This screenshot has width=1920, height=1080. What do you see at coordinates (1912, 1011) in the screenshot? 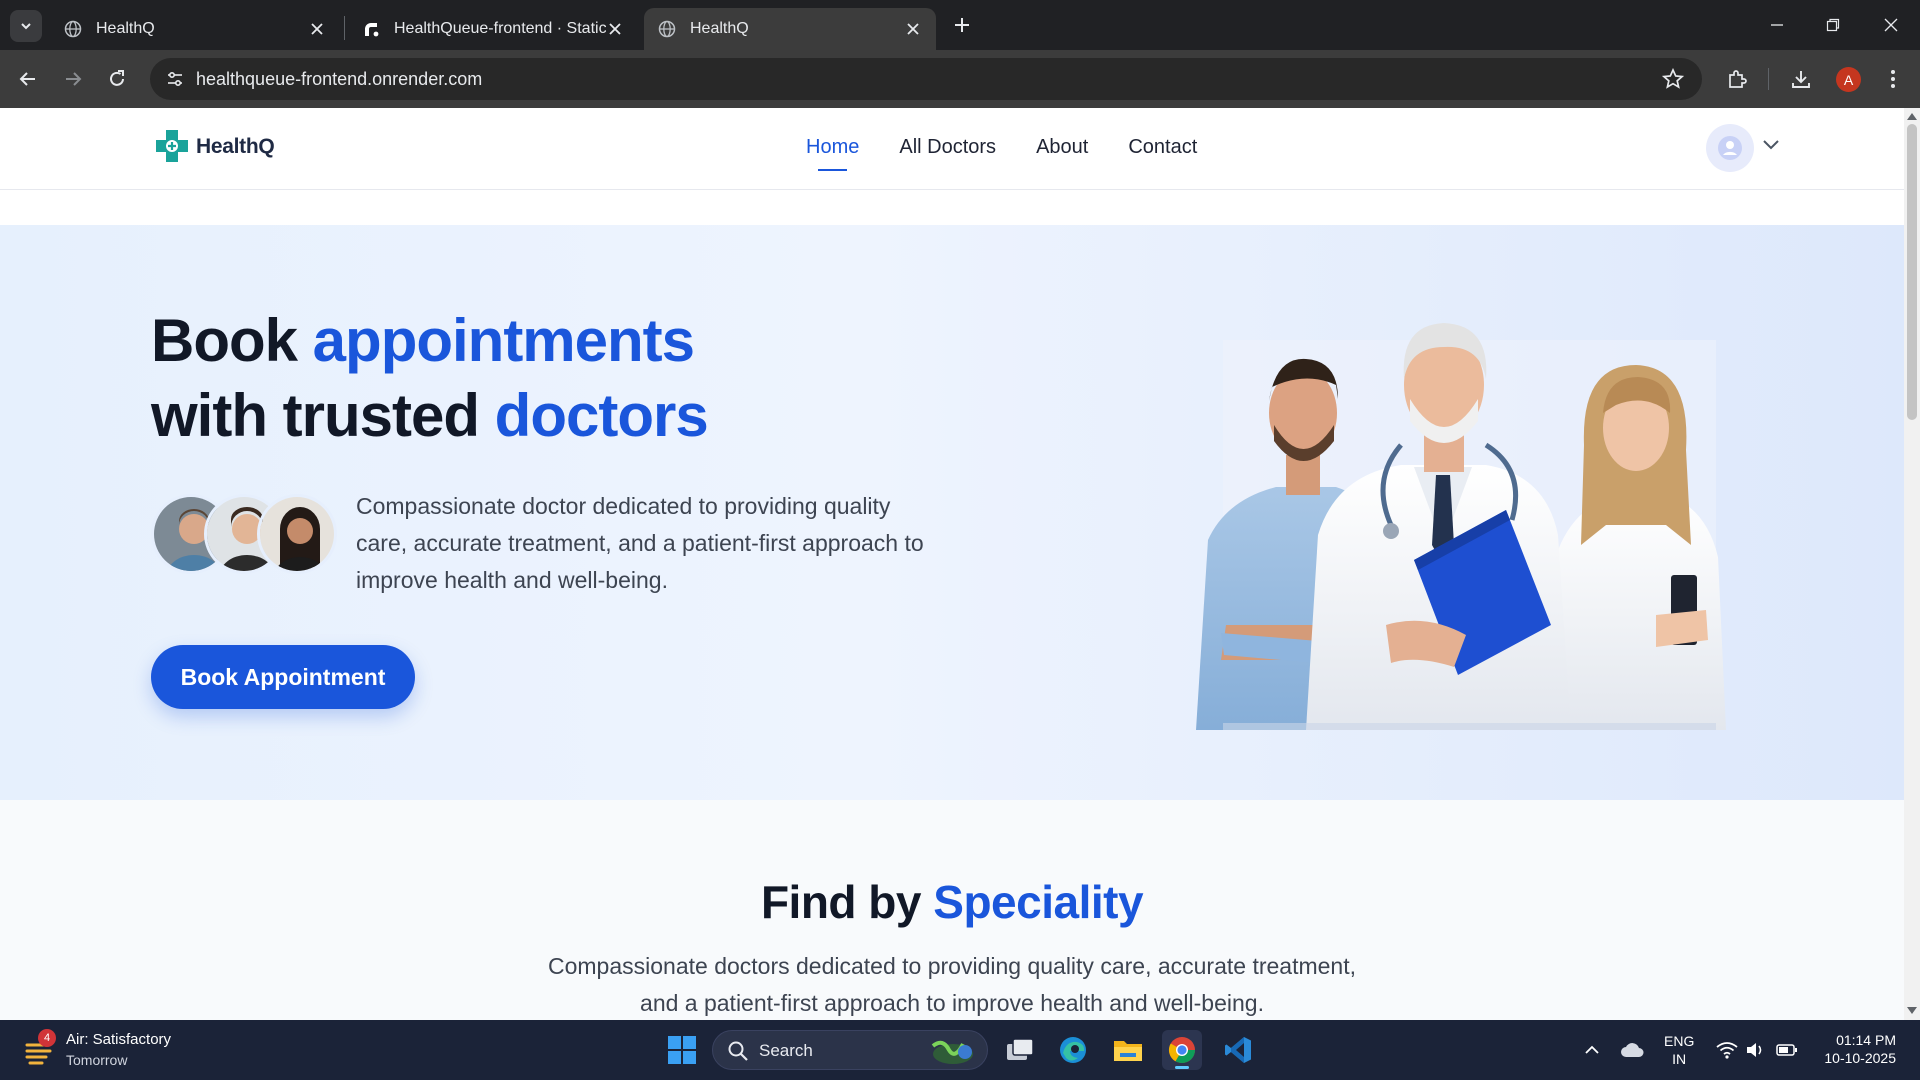
I see `scroll-down-arrow-icon` at bounding box center [1912, 1011].